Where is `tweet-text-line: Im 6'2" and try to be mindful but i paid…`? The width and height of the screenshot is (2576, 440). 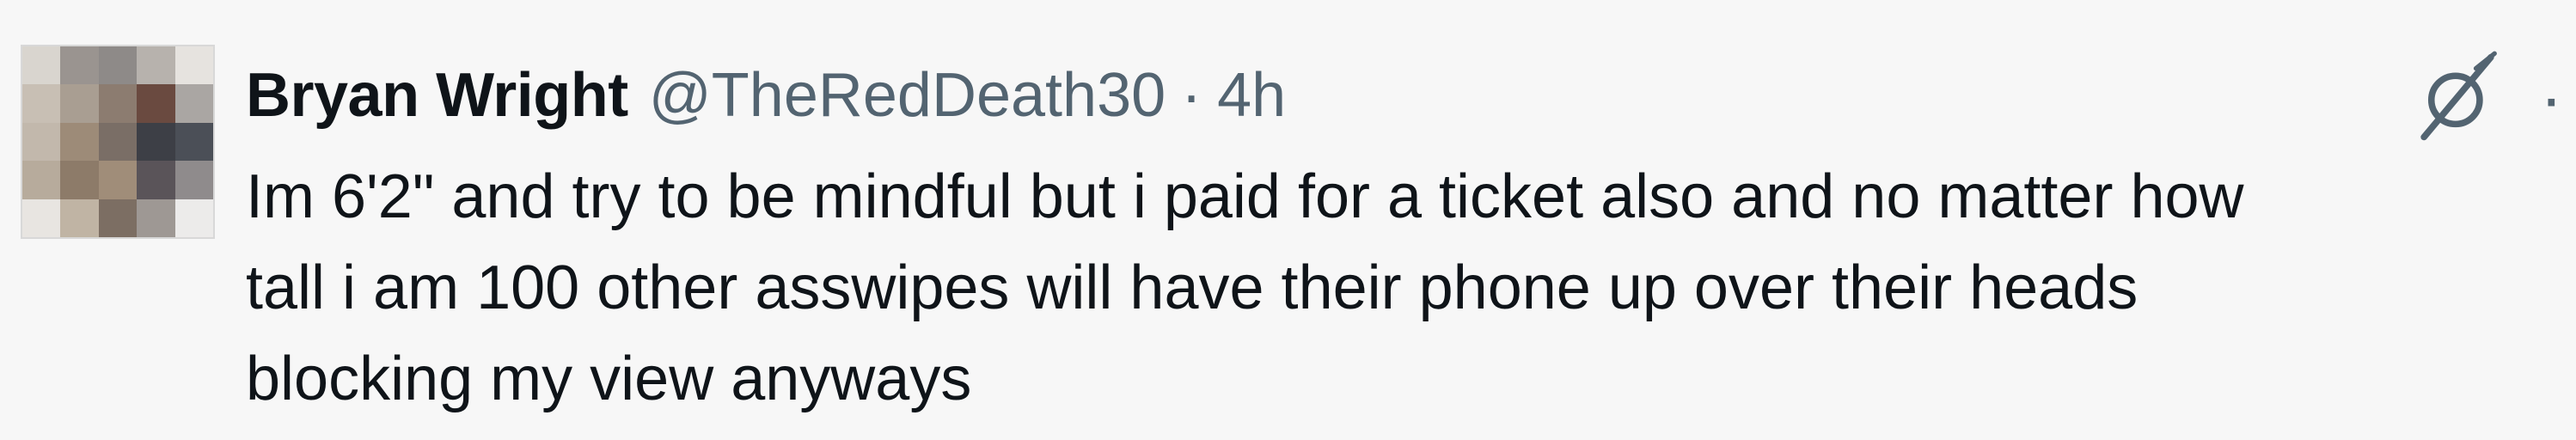 tweet-text-line: Im 6'2" and try to be mindful but i paid… is located at coordinates (1245, 196).